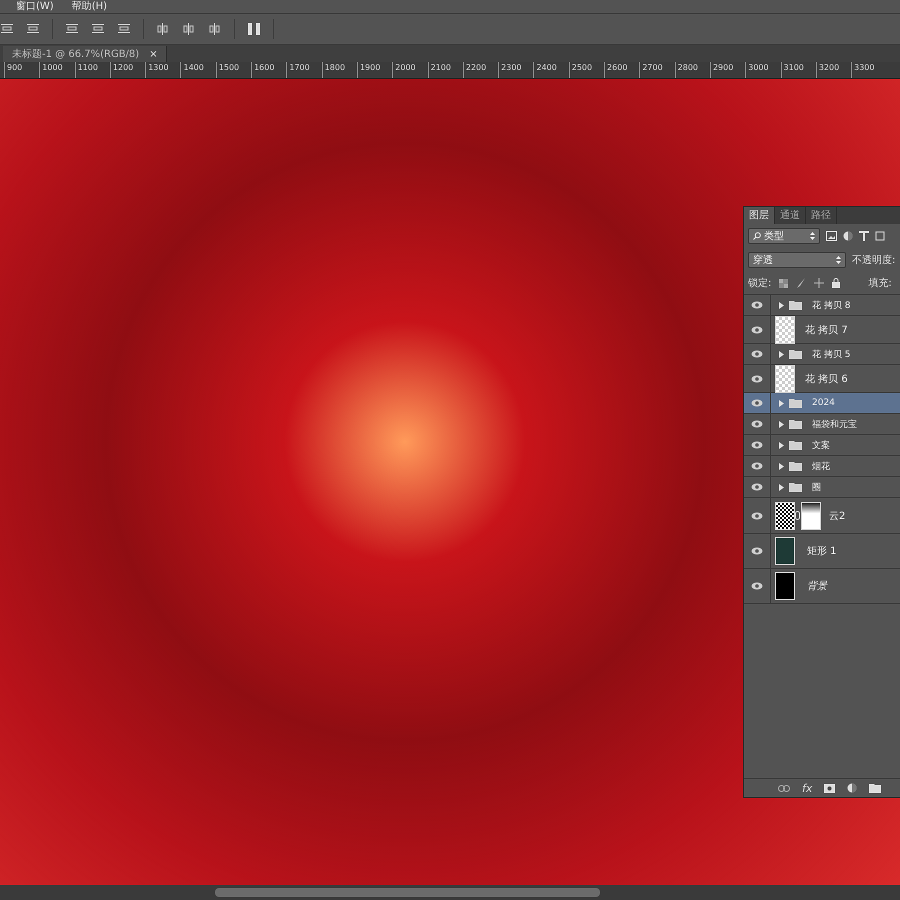  I want to click on ruler-label: 1600, so click(263, 68).